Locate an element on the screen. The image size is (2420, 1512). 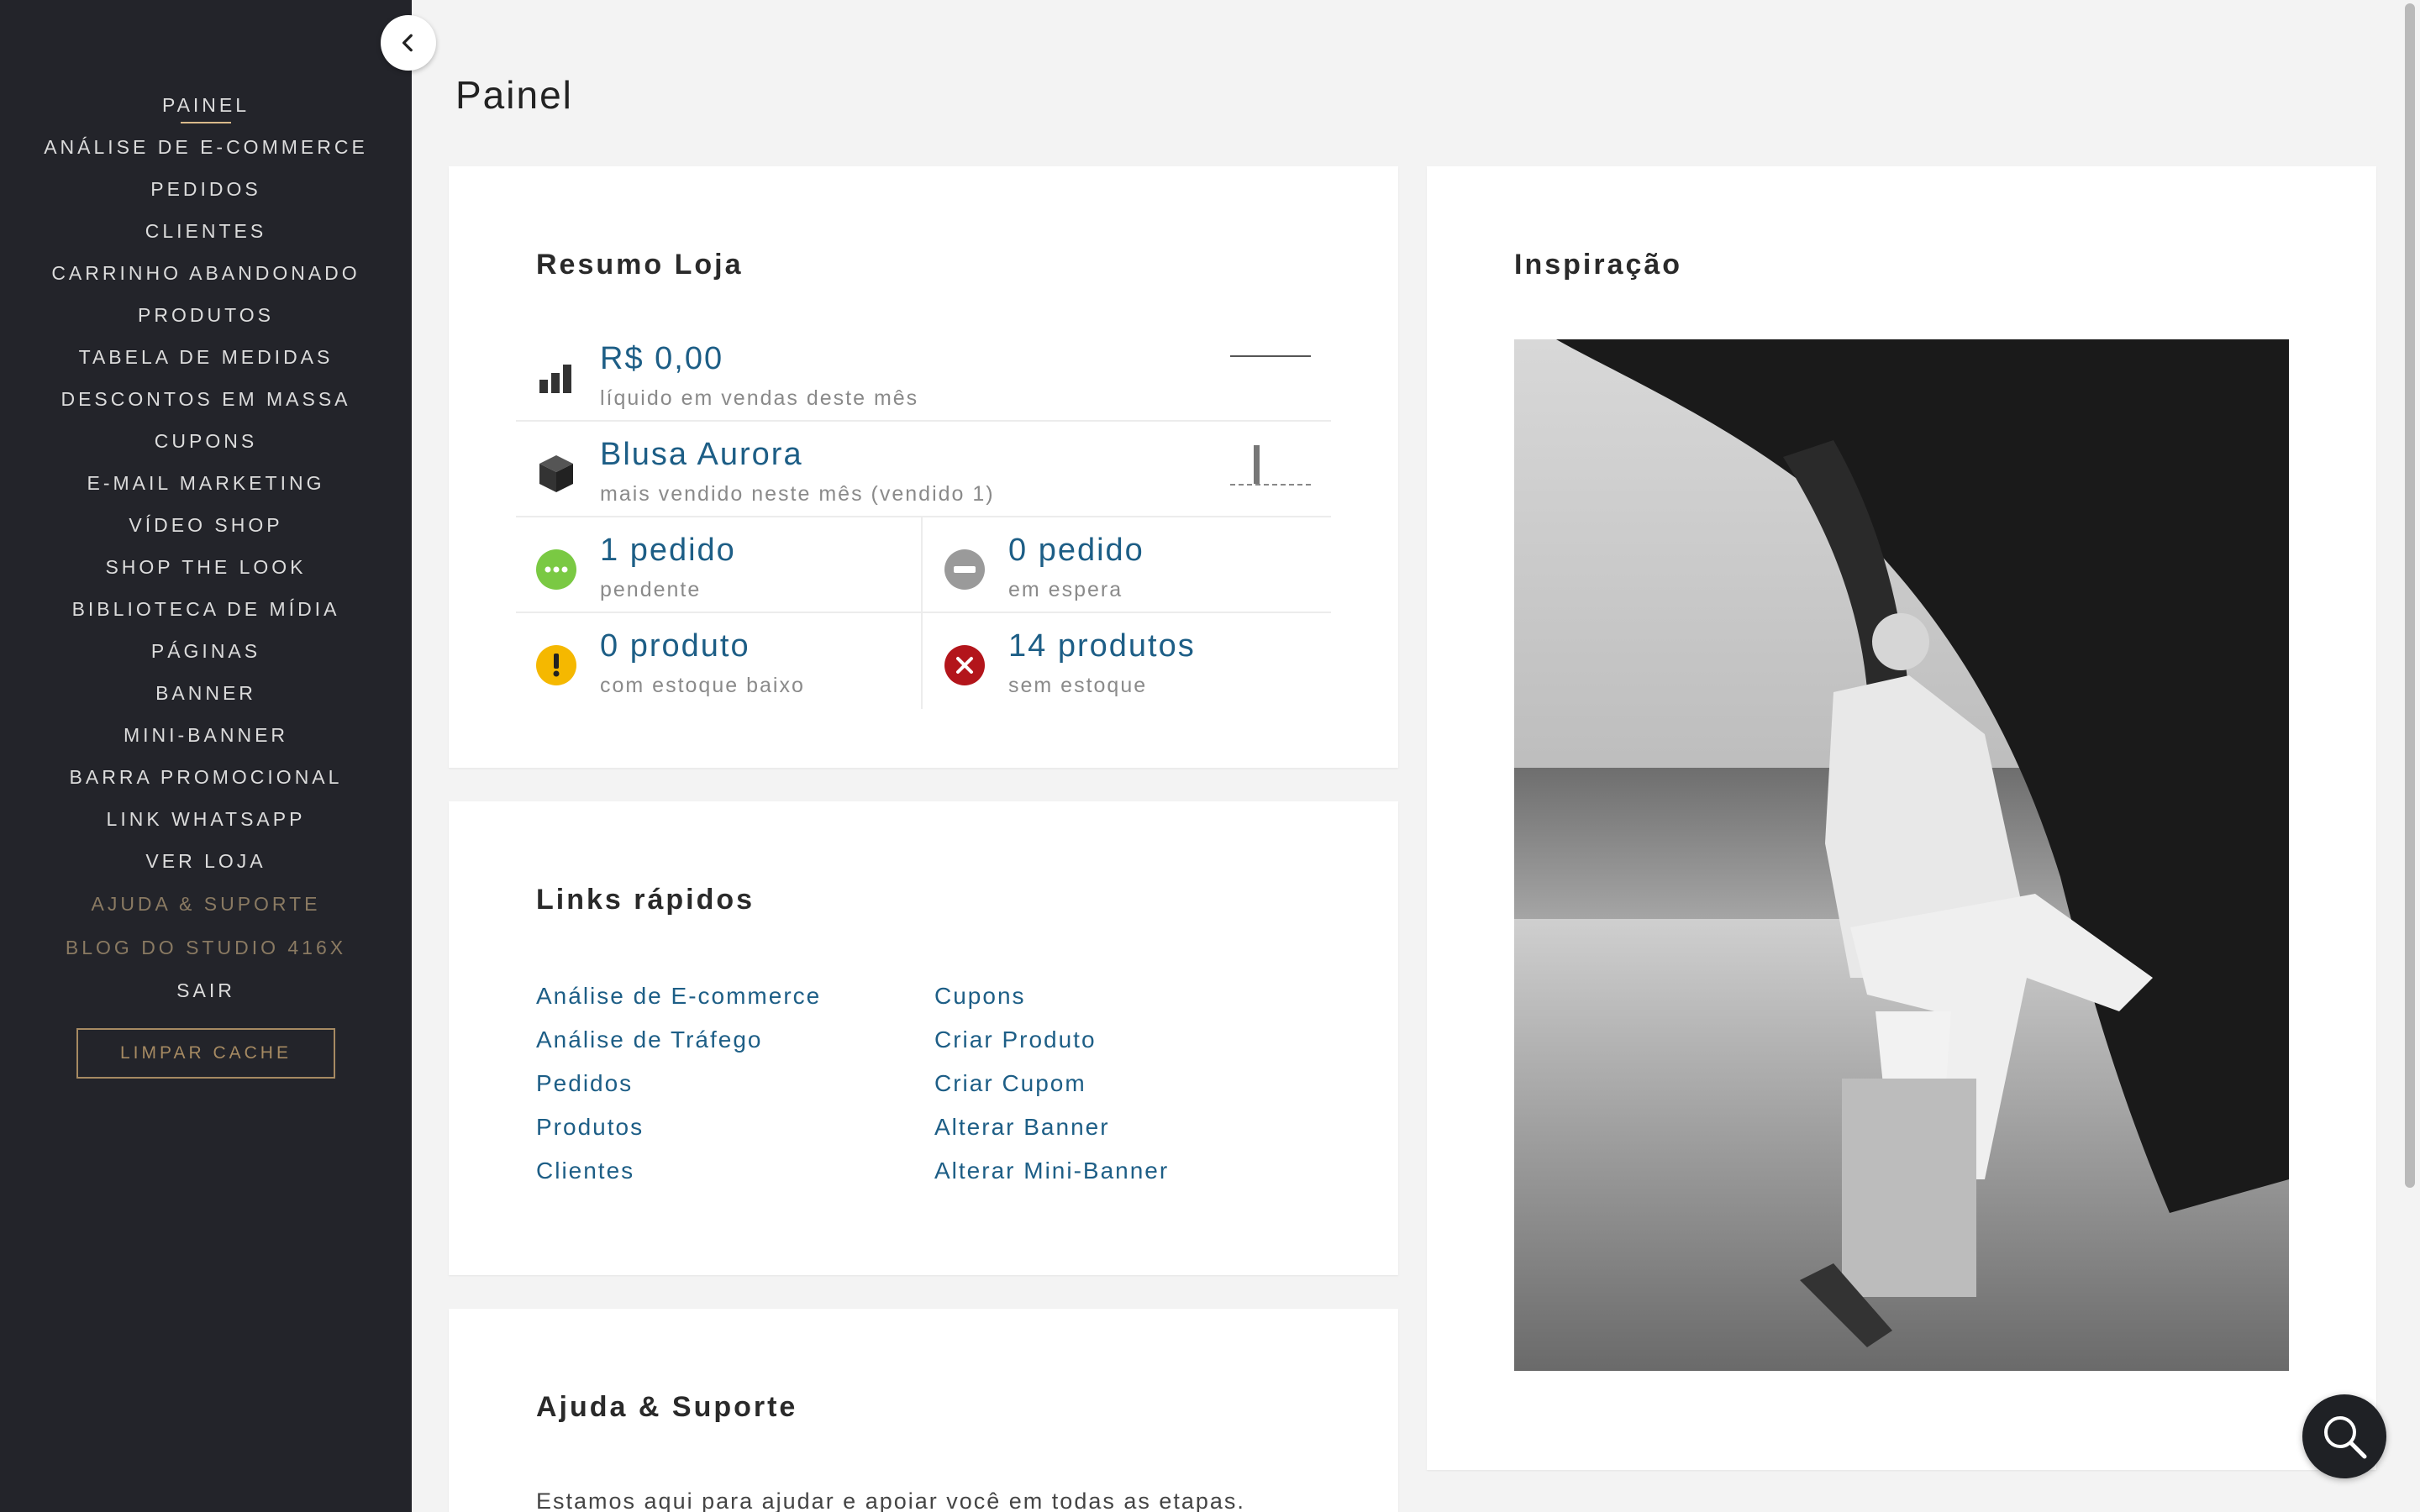
on-hold-icon is located at coordinates (964, 569).